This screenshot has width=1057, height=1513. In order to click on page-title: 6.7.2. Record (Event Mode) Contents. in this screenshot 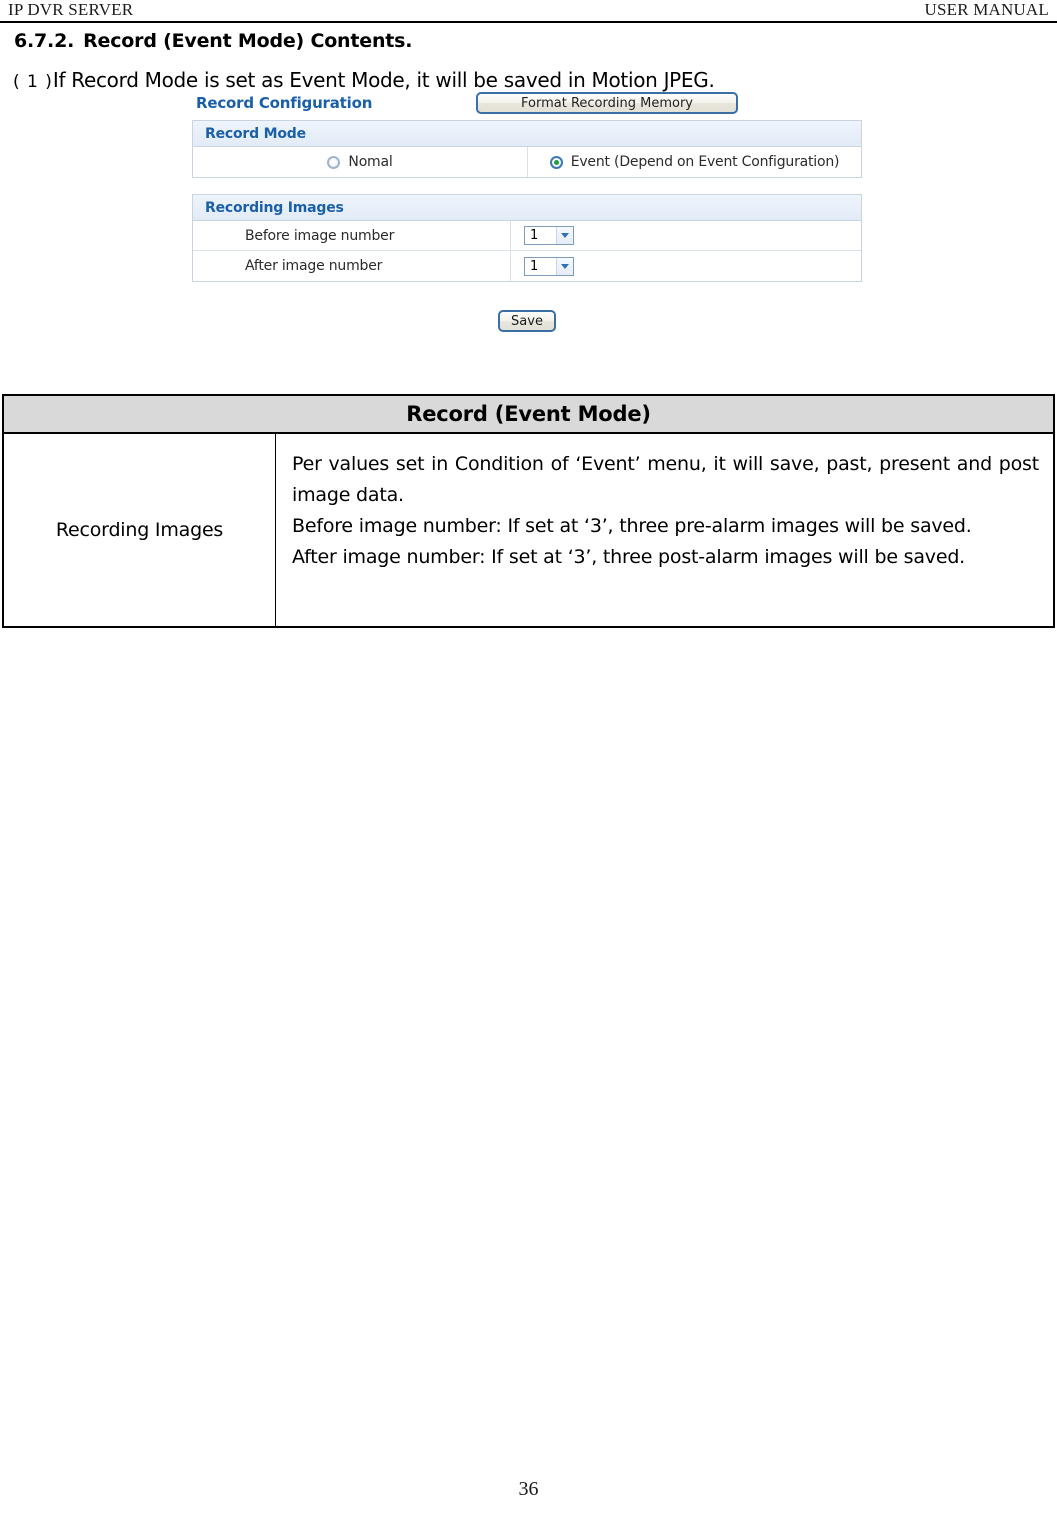, I will do `click(213, 41)`.